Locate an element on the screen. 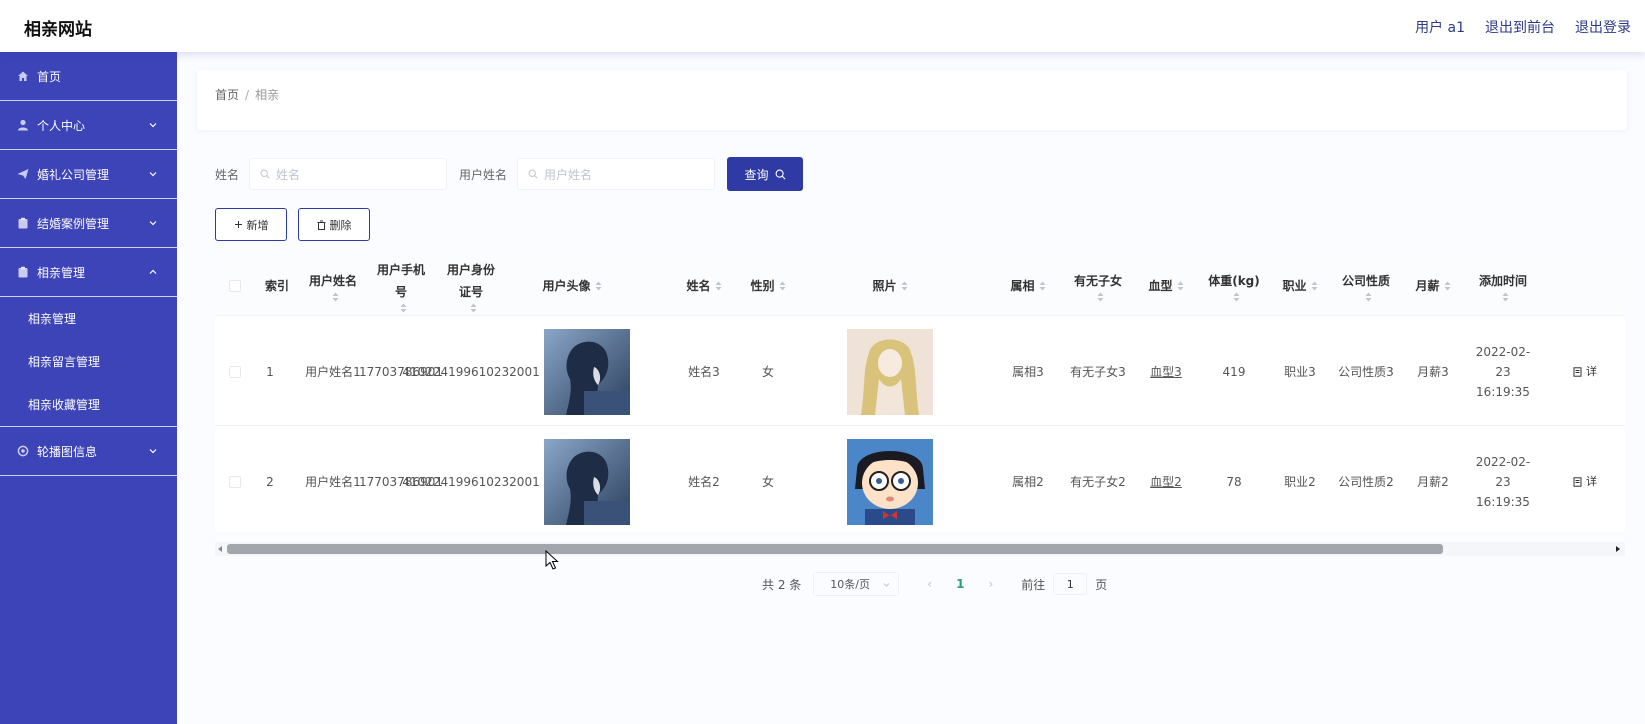  breadcrumb-current: 相亲 is located at coordinates (267, 95).